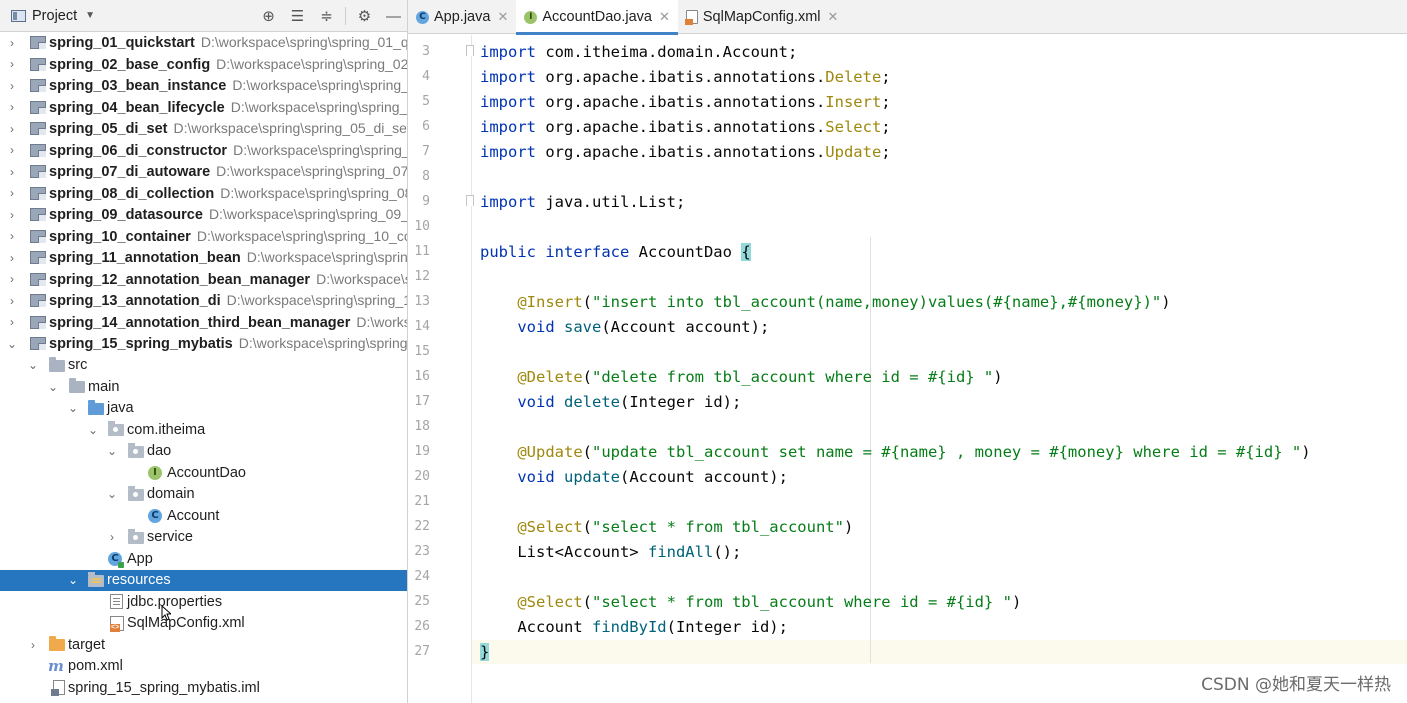  Describe the element at coordinates (540, 402) in the screenshot. I see `keyword: void` at that location.